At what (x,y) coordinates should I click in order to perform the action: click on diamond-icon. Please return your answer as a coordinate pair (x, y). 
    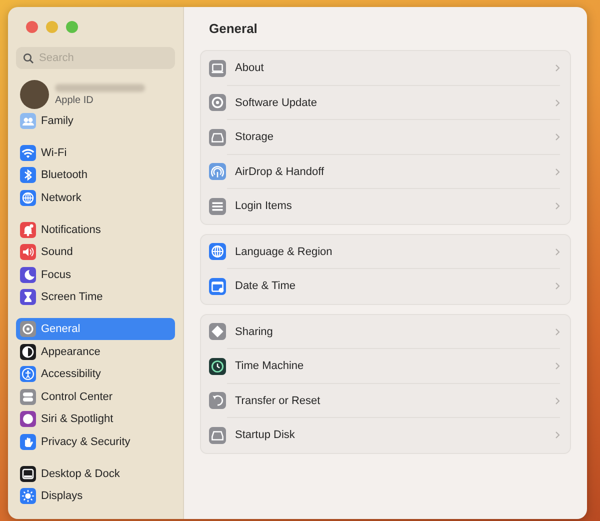
    Looking at the image, I should click on (217, 331).